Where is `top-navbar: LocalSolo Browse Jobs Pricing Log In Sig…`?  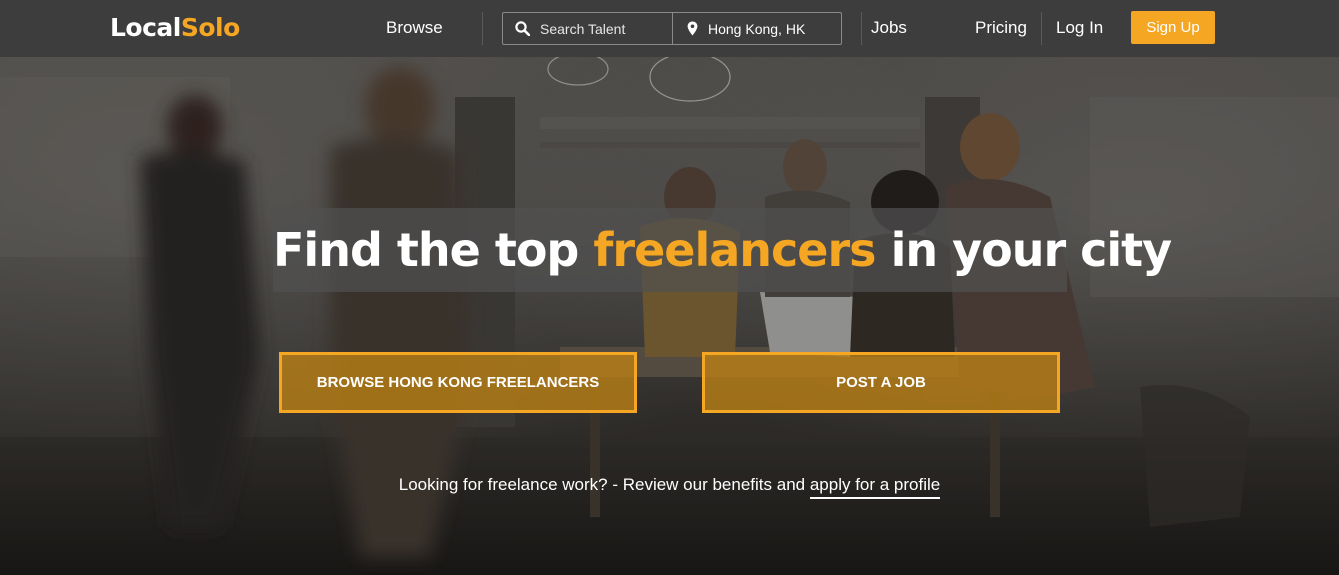 top-navbar: LocalSolo Browse Jobs Pricing Log In Sig… is located at coordinates (669, 28).